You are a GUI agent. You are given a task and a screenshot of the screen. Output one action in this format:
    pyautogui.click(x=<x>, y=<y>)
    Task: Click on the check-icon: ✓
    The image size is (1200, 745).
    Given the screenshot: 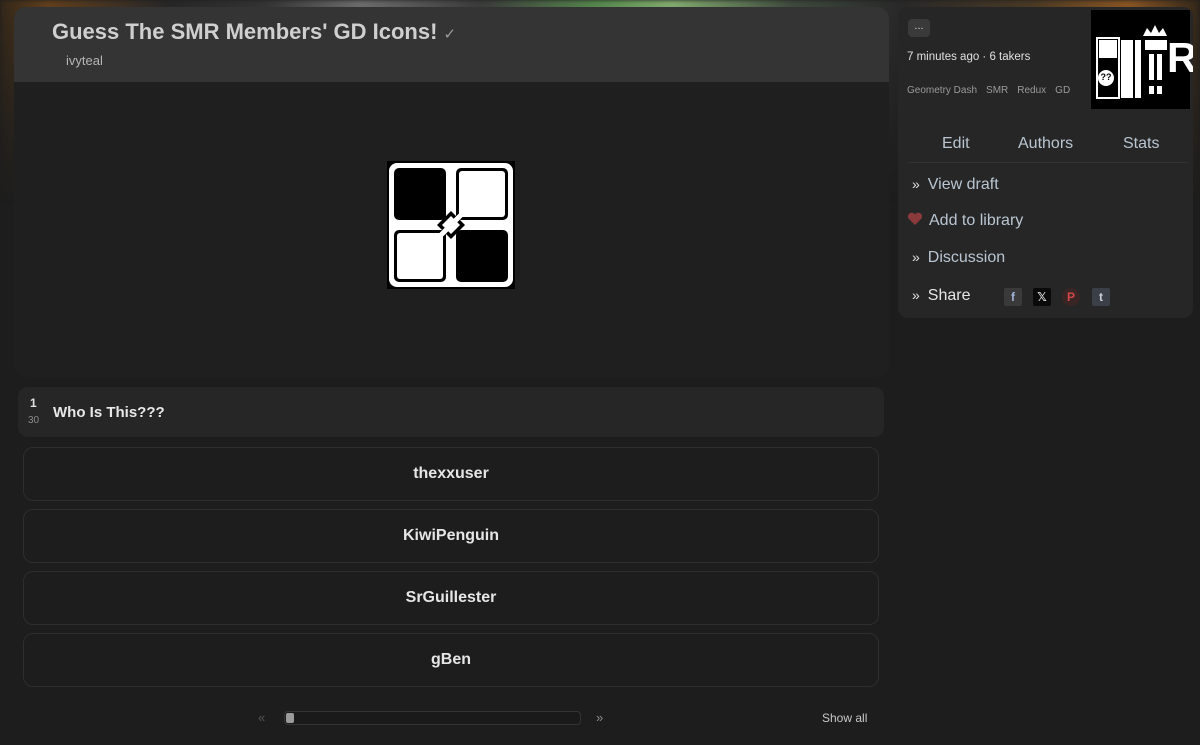 What is the action you would take?
    pyautogui.click(x=450, y=34)
    